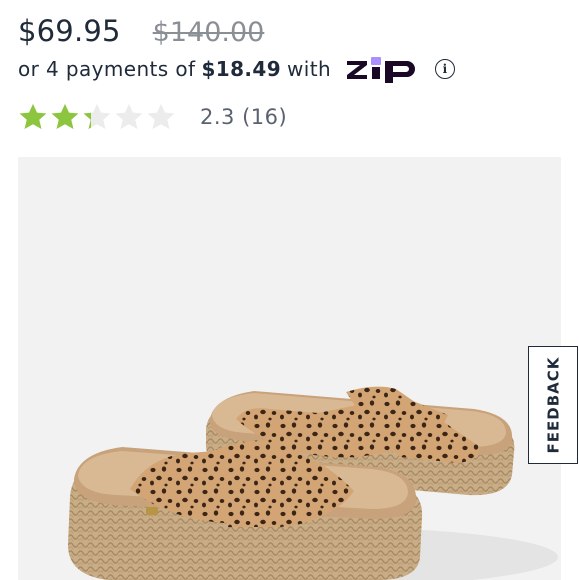  I want to click on rating-row: 2.3 (16), so click(152, 117).